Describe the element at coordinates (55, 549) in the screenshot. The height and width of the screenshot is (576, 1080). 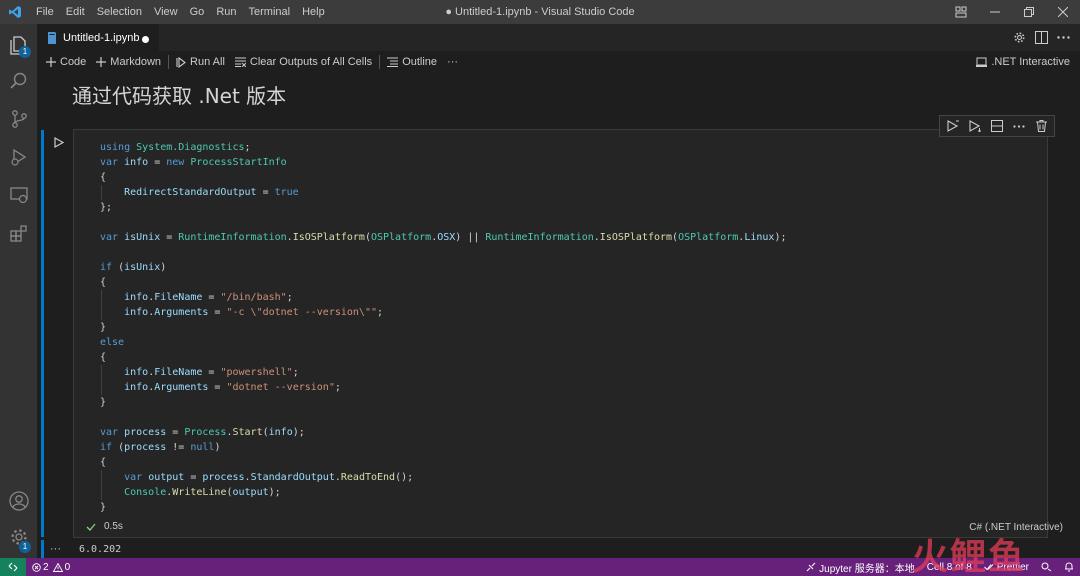
I see `output-actions-button: ···` at that location.